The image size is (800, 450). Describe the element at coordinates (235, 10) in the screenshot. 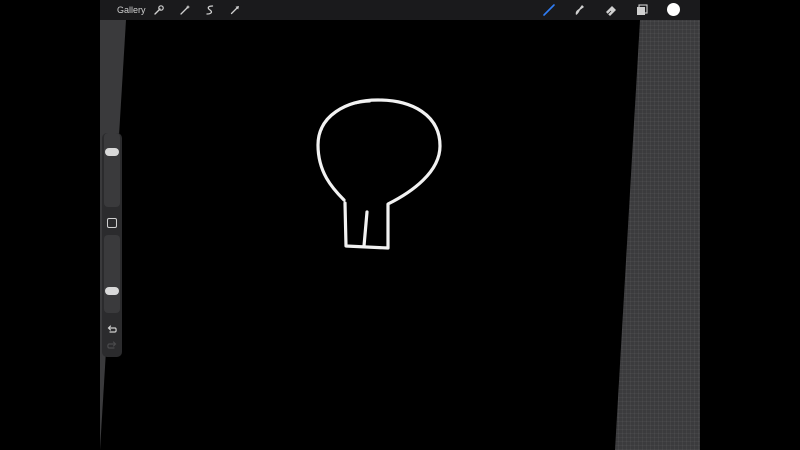

I see `arrow-cursor-icon` at that location.